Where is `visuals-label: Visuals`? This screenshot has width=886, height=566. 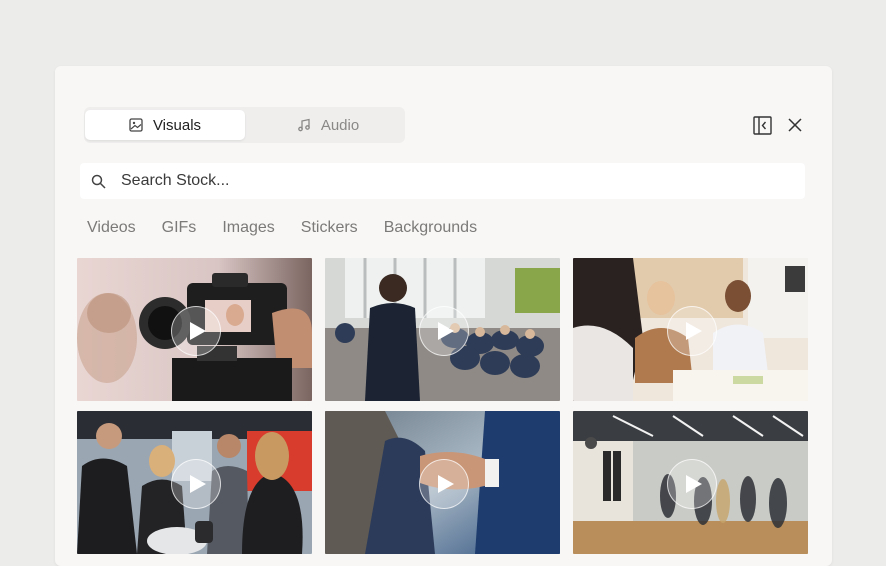 visuals-label: Visuals is located at coordinates (177, 125).